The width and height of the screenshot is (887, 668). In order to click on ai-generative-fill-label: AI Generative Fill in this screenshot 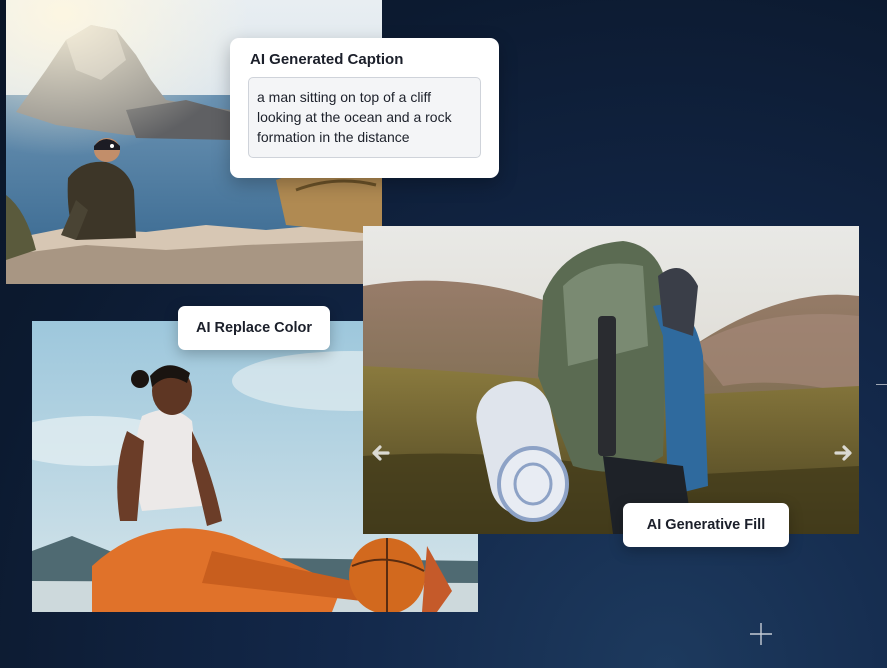, I will do `click(706, 525)`.